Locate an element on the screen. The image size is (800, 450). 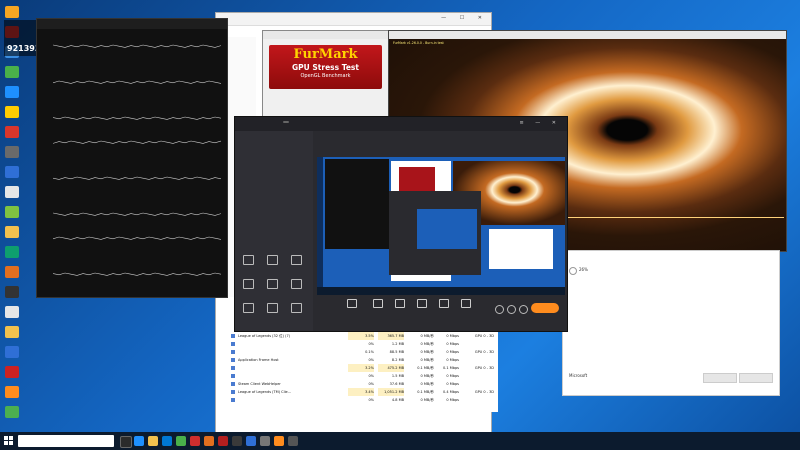
taskbar-search-input is located at coordinates (66, 441).